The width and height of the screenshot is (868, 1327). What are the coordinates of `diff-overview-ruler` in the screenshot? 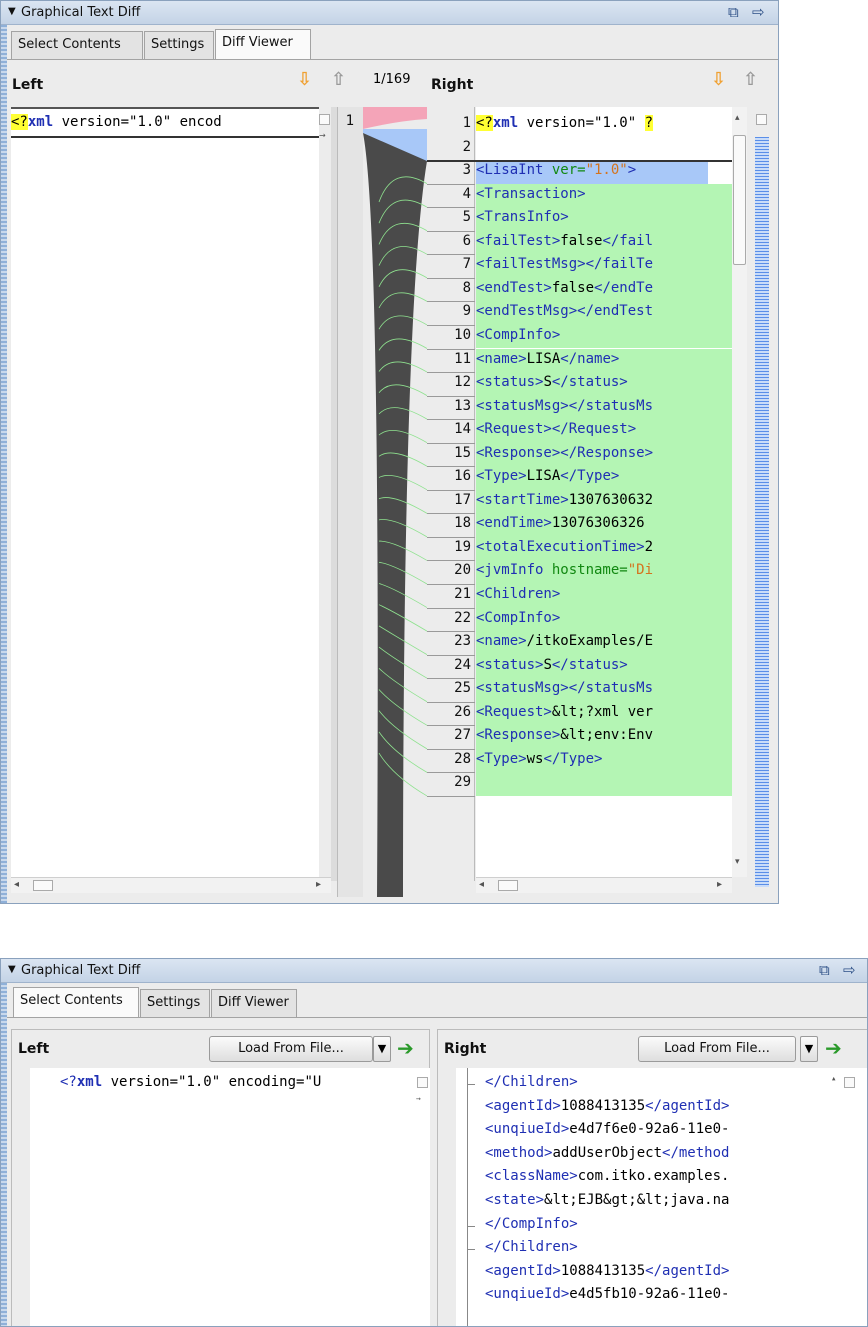 It's located at (762, 512).